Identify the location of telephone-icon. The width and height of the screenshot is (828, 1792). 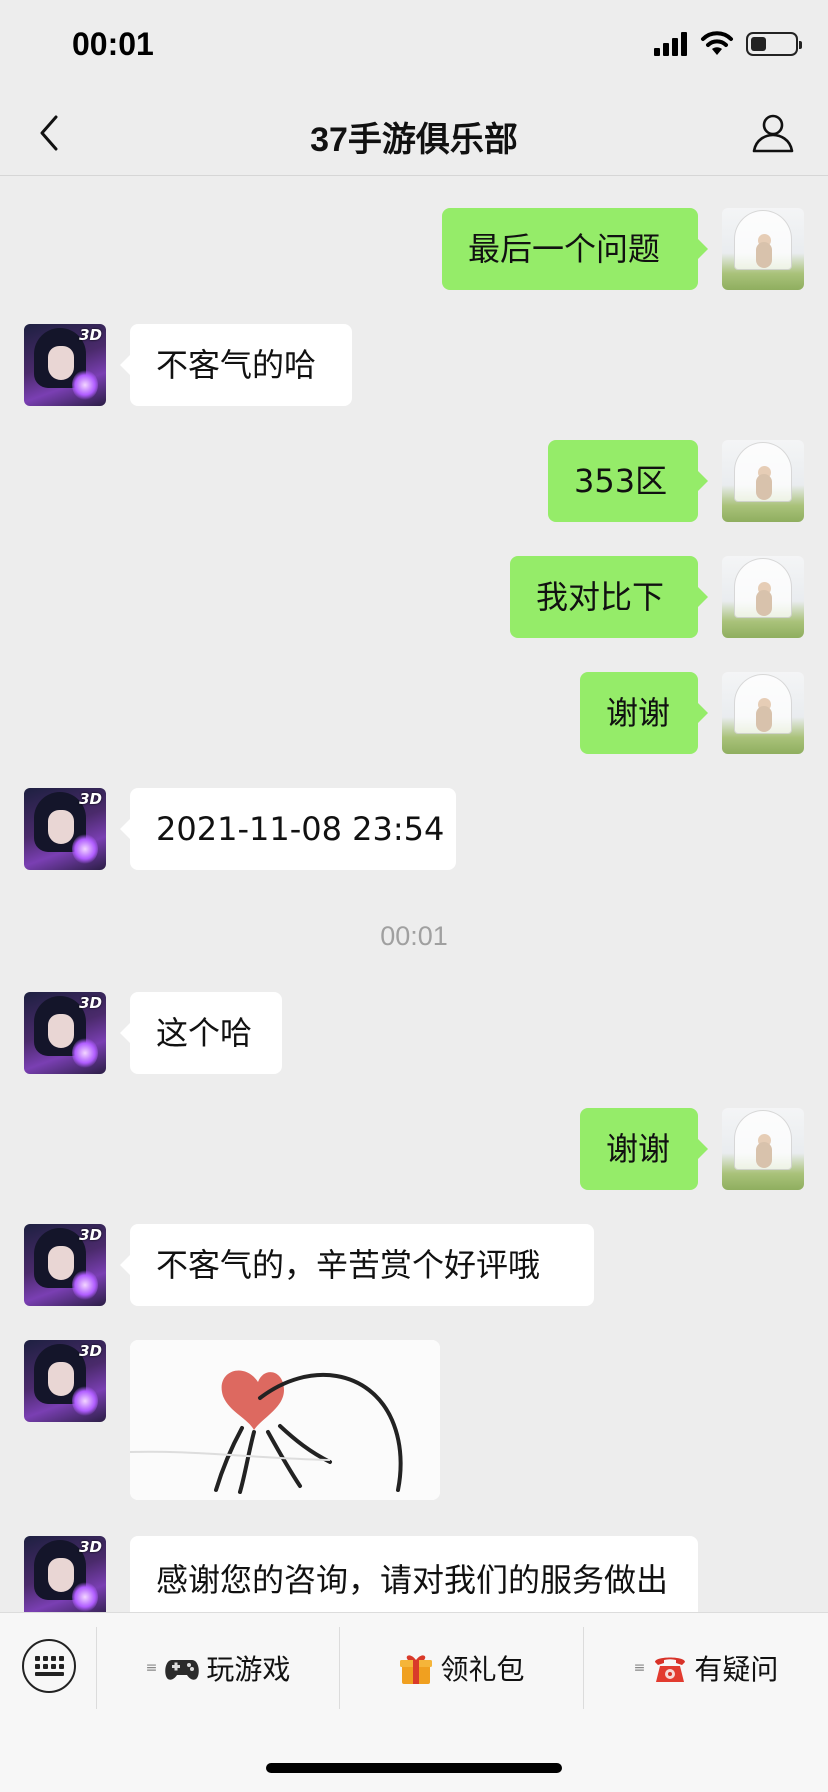
(670, 1668).